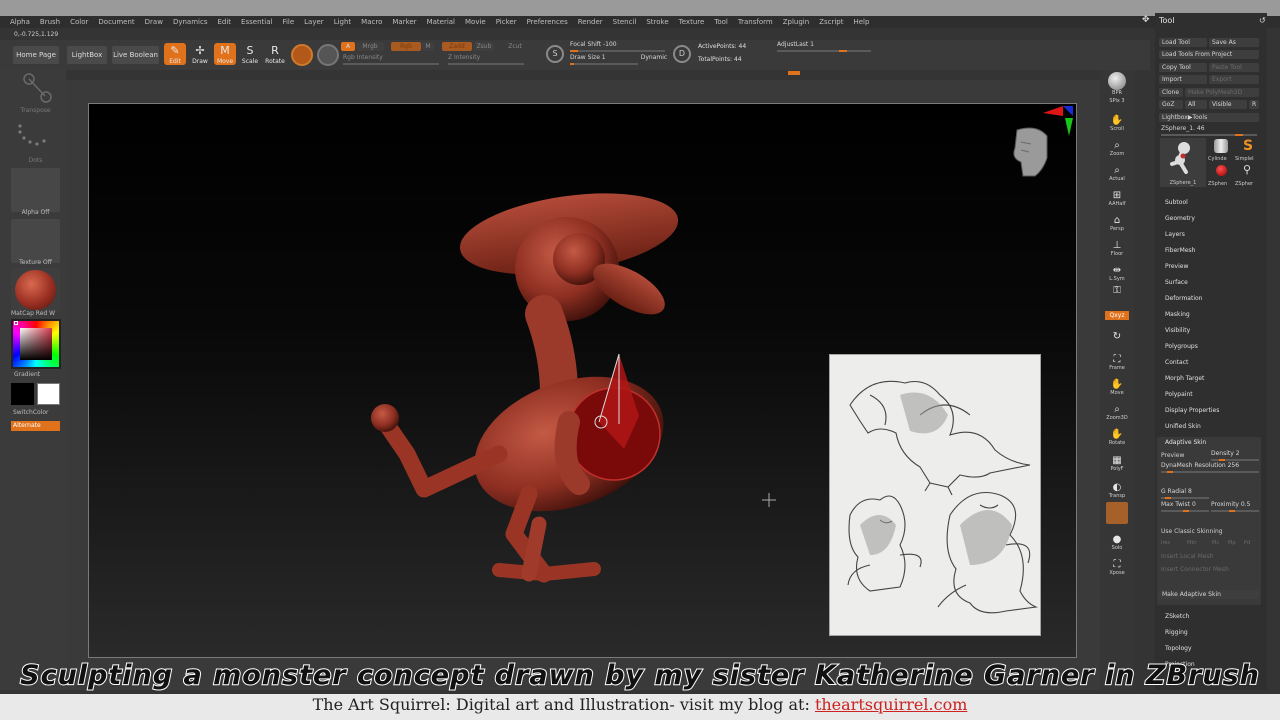 This screenshot has height=720, width=1280. What do you see at coordinates (275, 54) in the screenshot?
I see `rotate-button: R Rotate` at bounding box center [275, 54].